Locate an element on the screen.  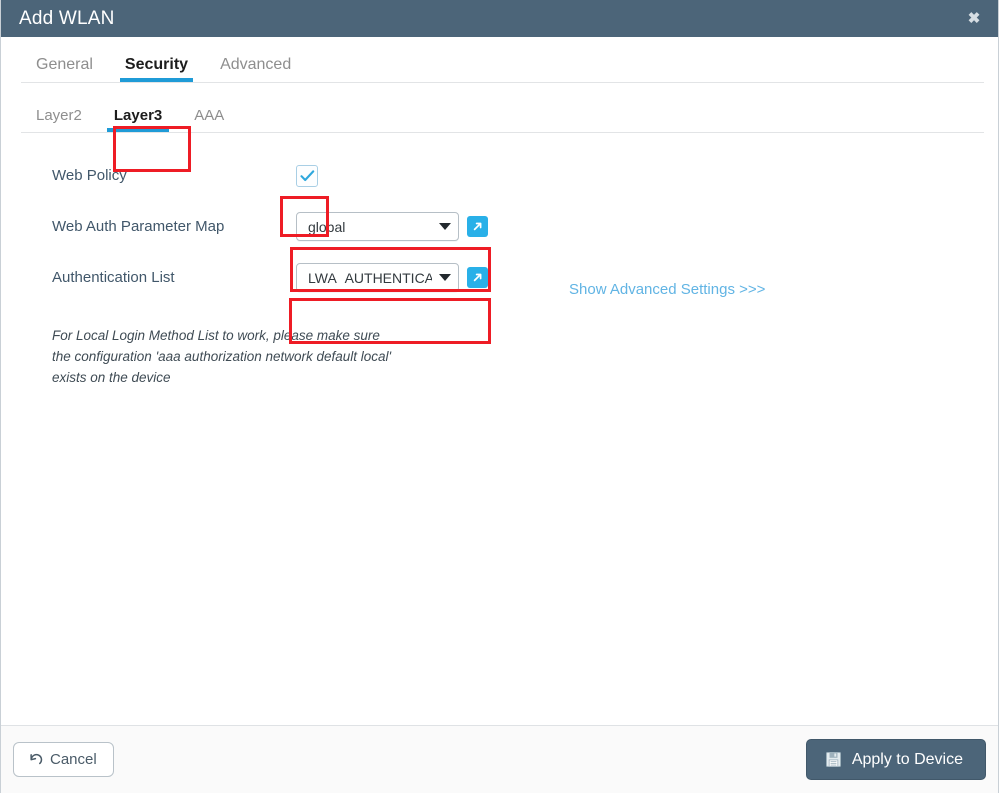
checkmark-icon is located at coordinates (306, 175).